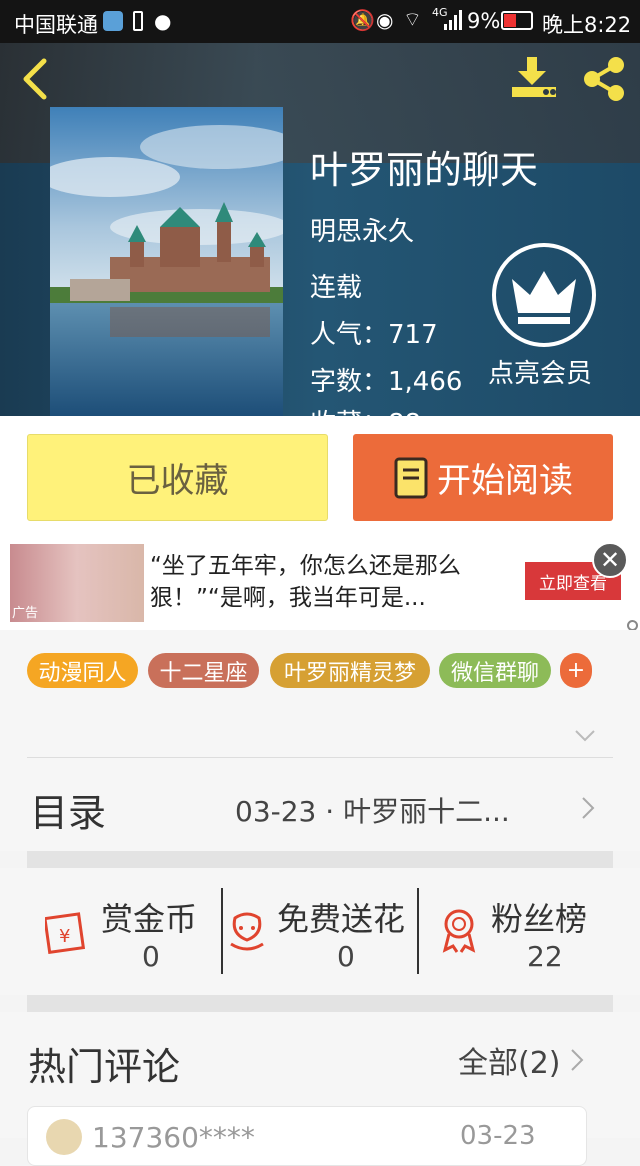  I want to click on tag-label: 微信群聊, so click(494, 673).